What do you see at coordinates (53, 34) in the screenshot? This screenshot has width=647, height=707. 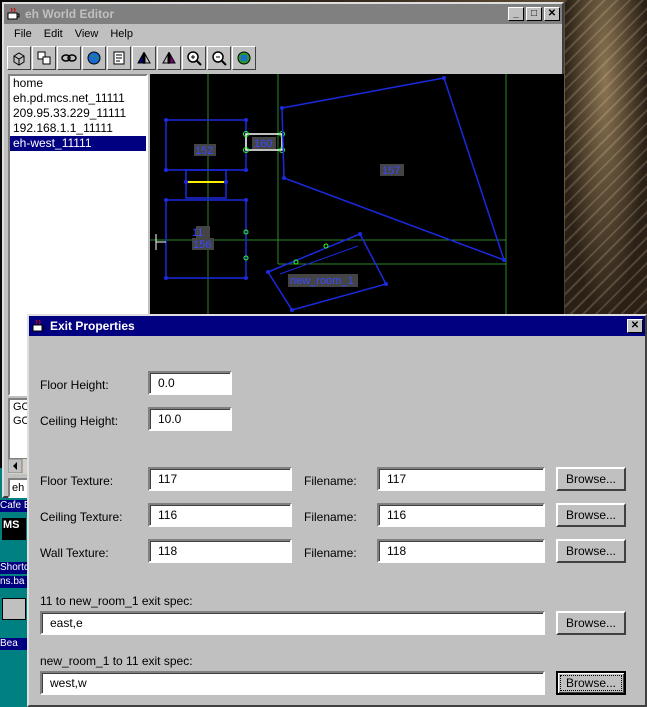 I see `menu-edit: Edit` at bounding box center [53, 34].